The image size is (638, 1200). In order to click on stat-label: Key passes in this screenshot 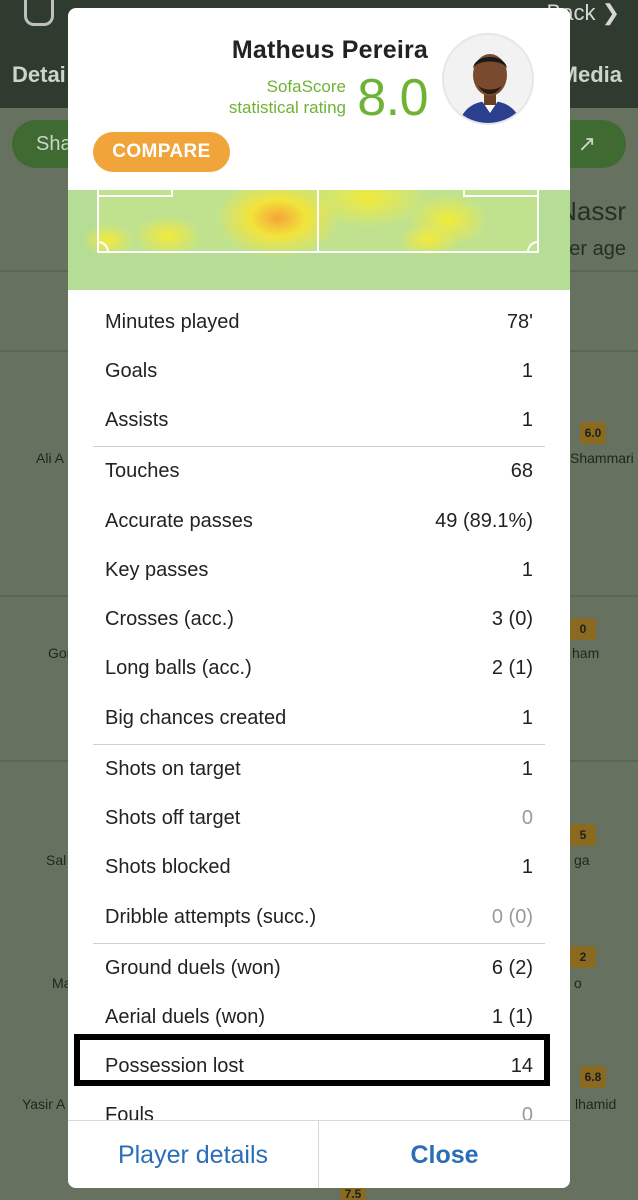, I will do `click(157, 570)`.